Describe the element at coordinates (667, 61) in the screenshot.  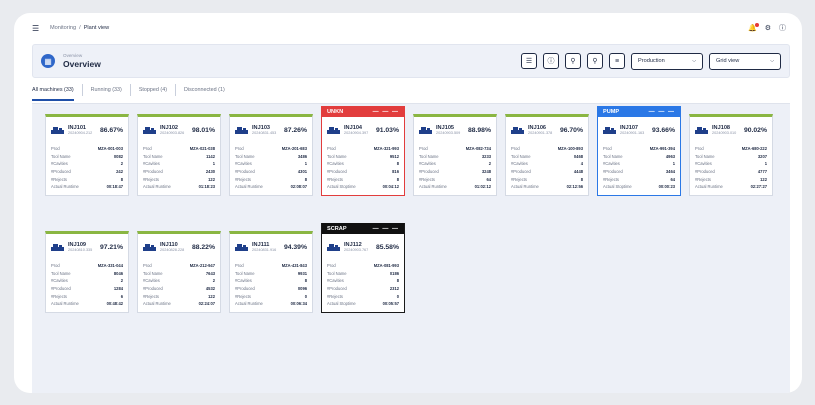
I see `mode-select: Production ⌵` at that location.